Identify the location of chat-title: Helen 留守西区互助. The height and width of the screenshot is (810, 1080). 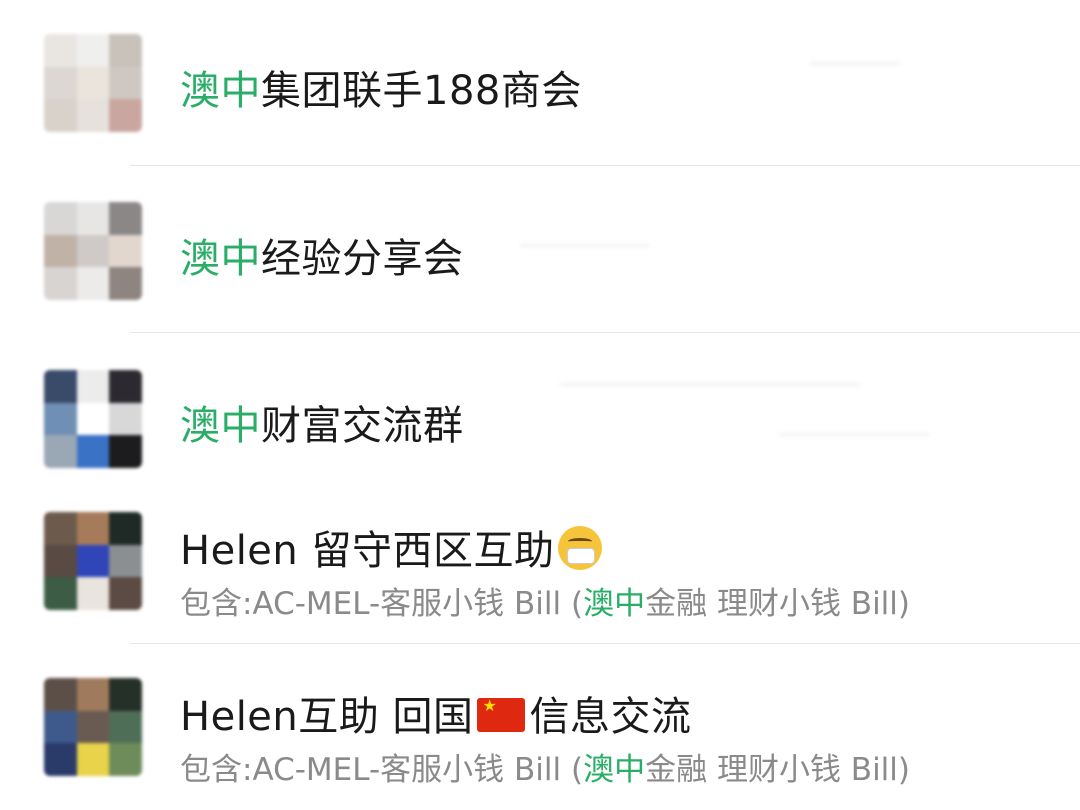
(391, 547).